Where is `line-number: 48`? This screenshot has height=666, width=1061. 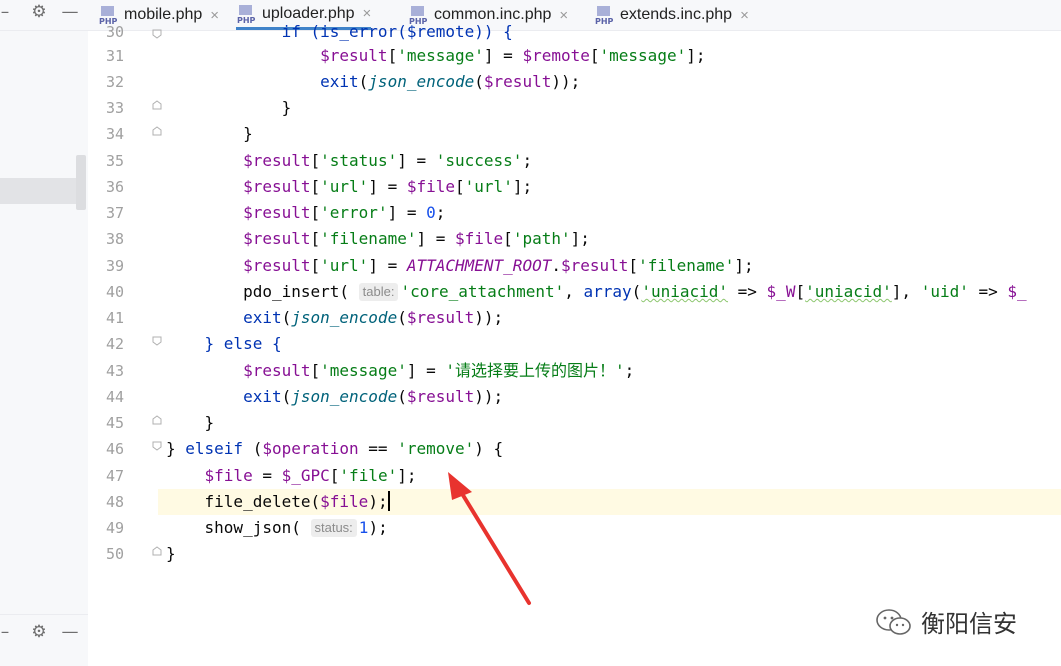 line-number: 48 is located at coordinates (114, 502).